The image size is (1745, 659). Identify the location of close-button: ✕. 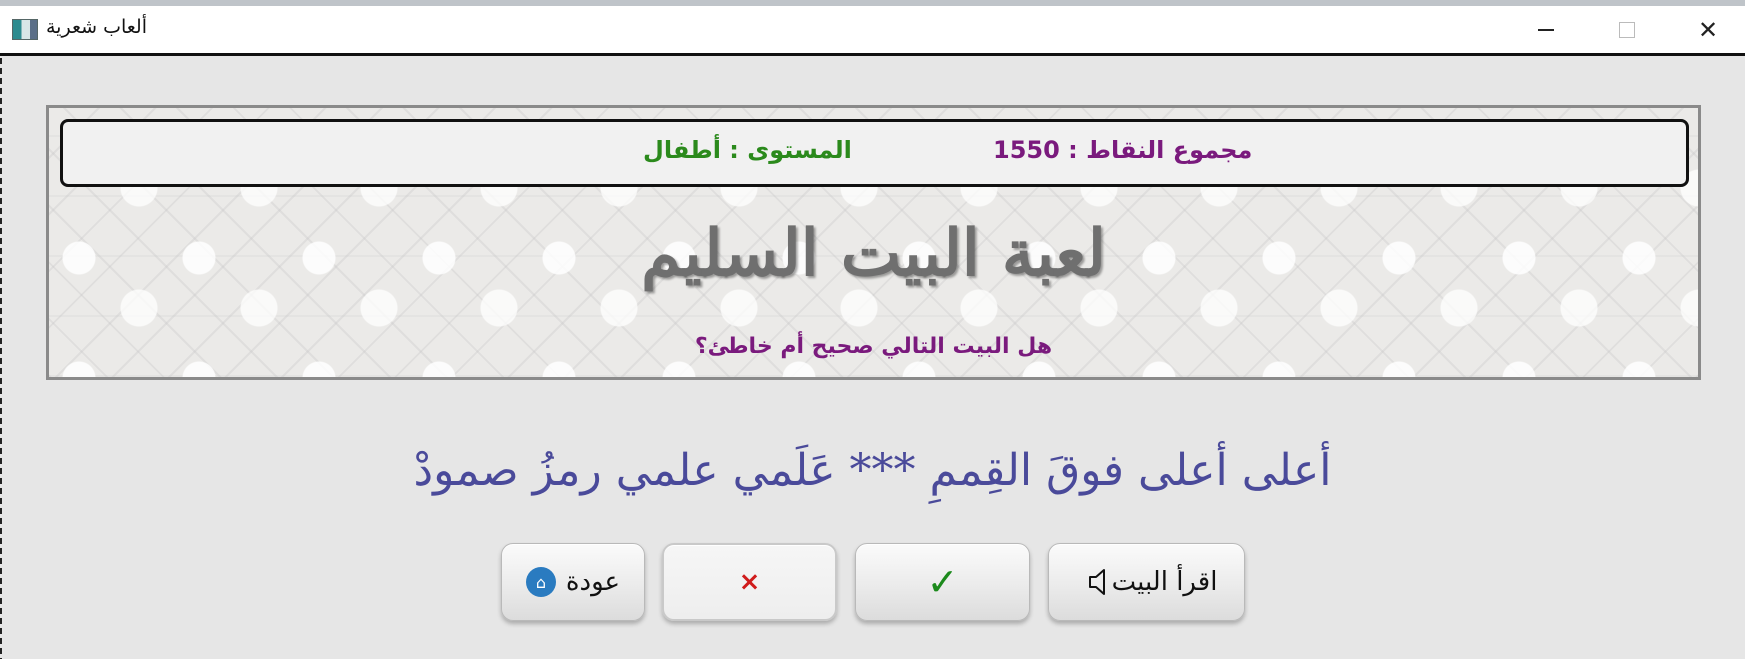
(1708, 29).